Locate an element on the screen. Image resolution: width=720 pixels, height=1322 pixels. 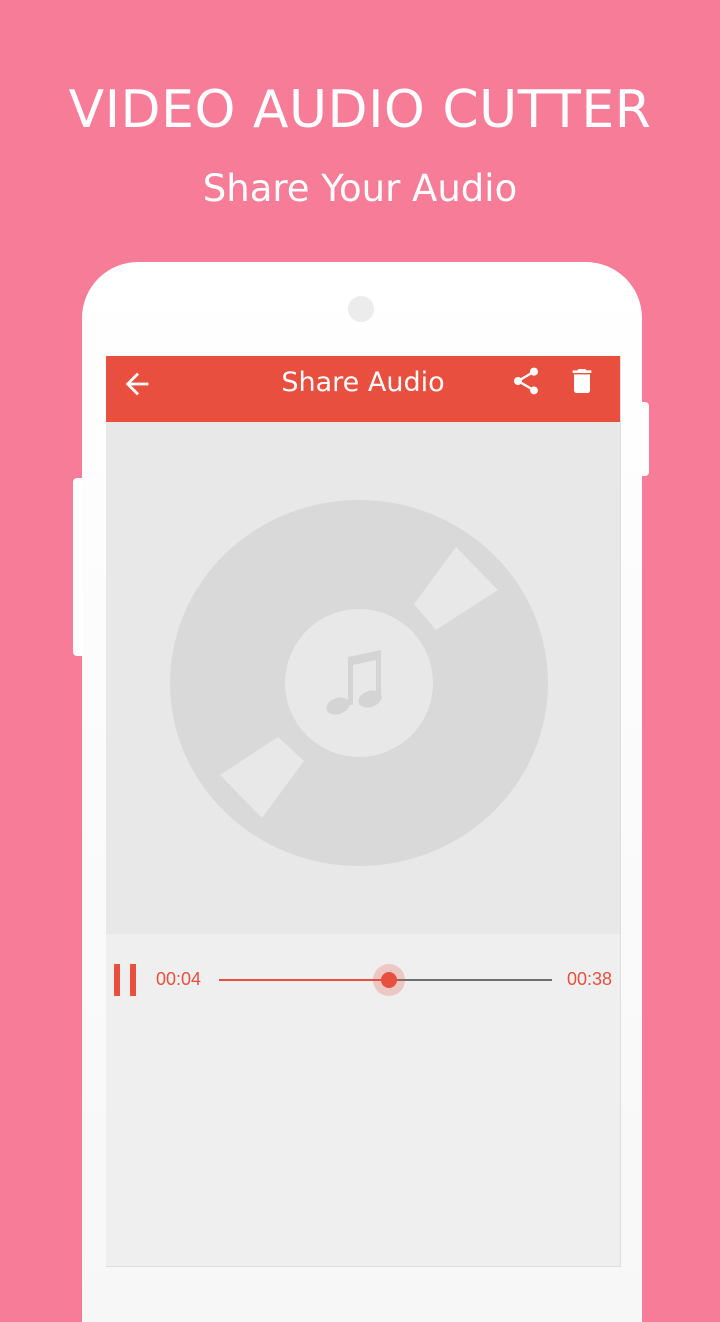
promo-title: VIDEO AUDIO CUTTER is located at coordinates (360, 110).